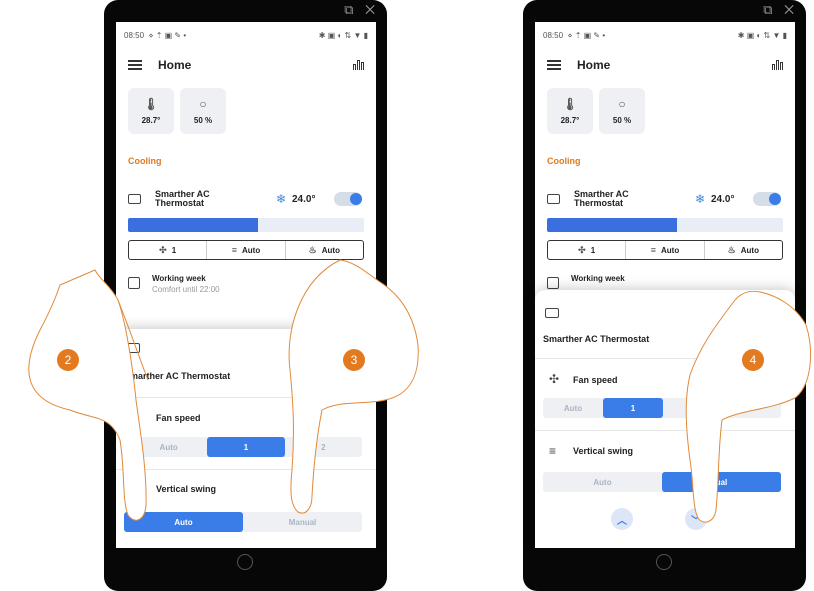  I want to click on humidity-drop-icon: ○, so click(203, 103).